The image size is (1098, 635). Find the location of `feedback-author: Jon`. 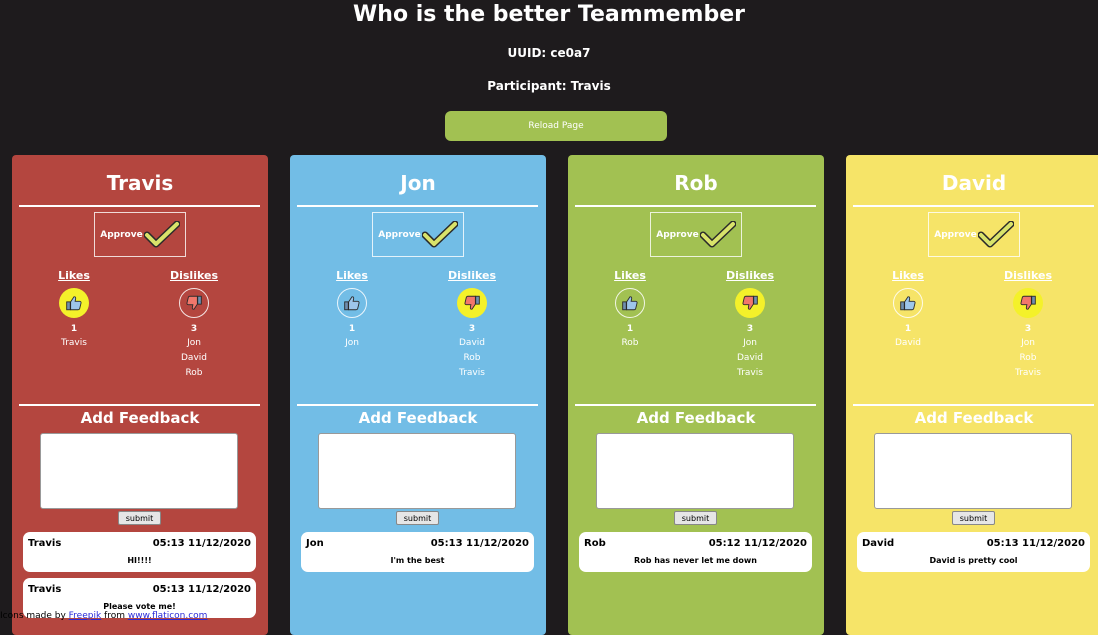

feedback-author: Jon is located at coordinates (315, 543).